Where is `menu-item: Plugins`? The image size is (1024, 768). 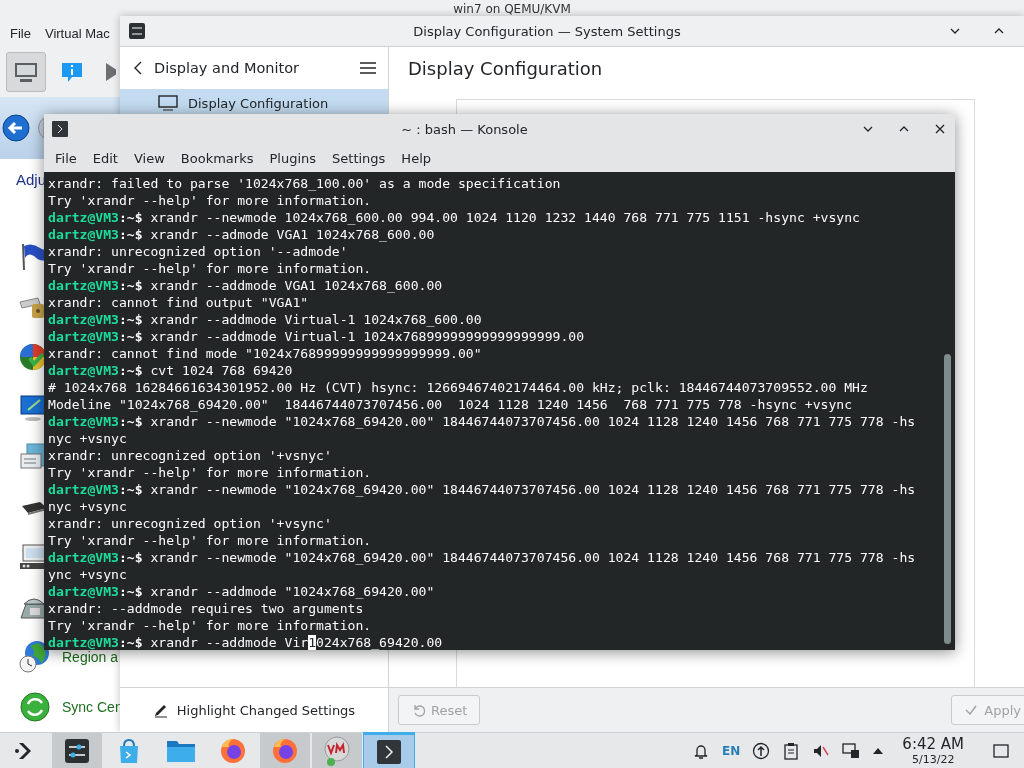 menu-item: Plugins is located at coordinates (293, 158).